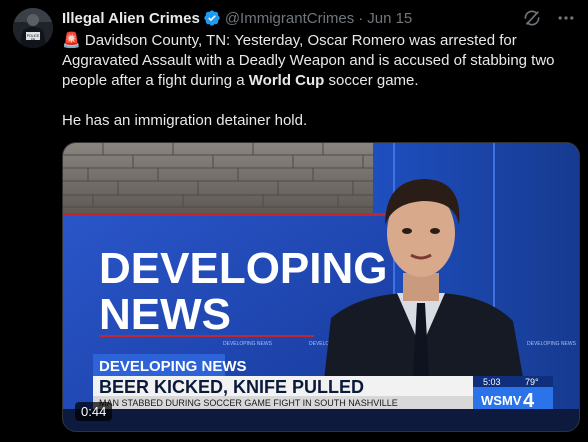 The width and height of the screenshot is (588, 442). Describe the element at coordinates (371, 80) in the screenshot. I see `tweet-text-part2: soccer game.` at that location.